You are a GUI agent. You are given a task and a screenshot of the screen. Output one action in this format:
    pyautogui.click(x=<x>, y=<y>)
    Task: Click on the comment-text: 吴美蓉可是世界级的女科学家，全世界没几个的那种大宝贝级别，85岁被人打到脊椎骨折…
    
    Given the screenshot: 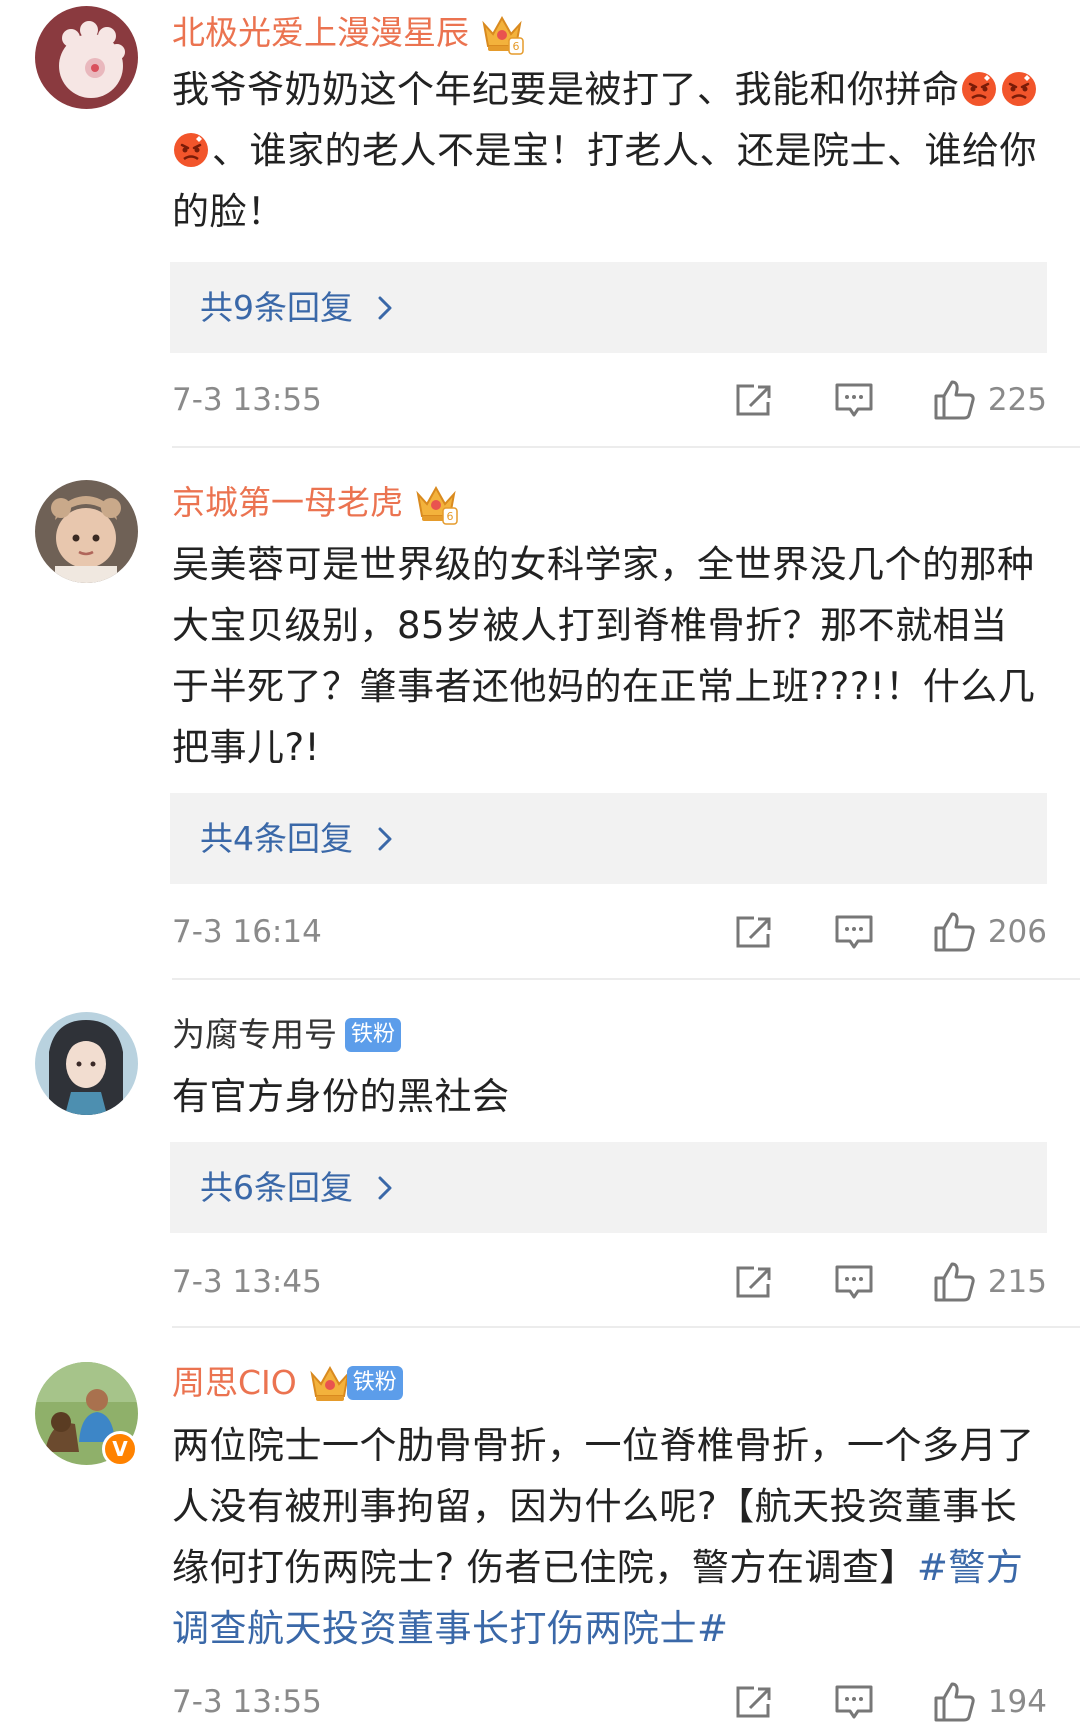 What is the action you would take?
    pyautogui.click(x=604, y=656)
    